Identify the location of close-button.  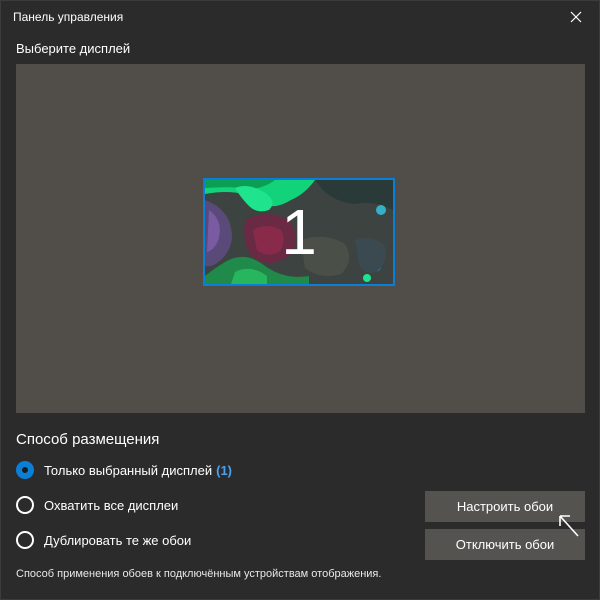
(576, 17).